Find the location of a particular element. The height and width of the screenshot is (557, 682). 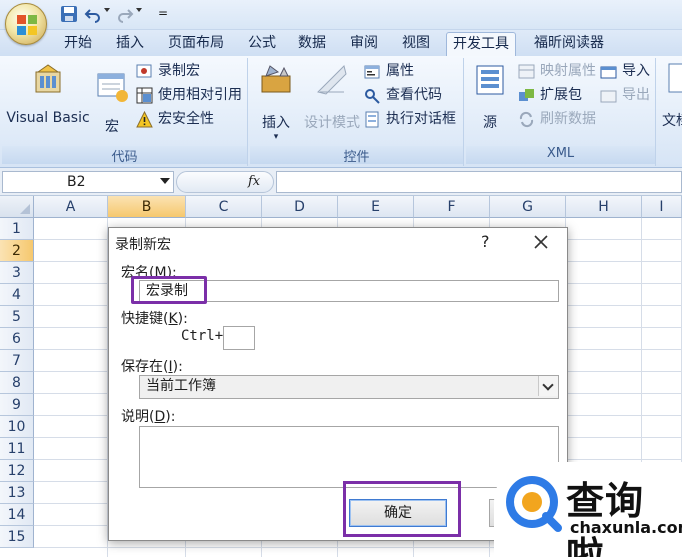

expansion-packs-icon is located at coordinates (526, 95).